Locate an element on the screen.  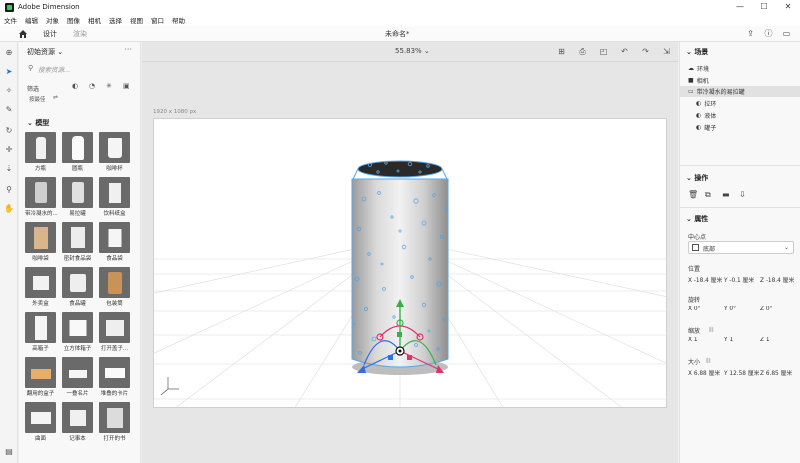
model-item: 方瓶 is located at coordinates (40, 152).